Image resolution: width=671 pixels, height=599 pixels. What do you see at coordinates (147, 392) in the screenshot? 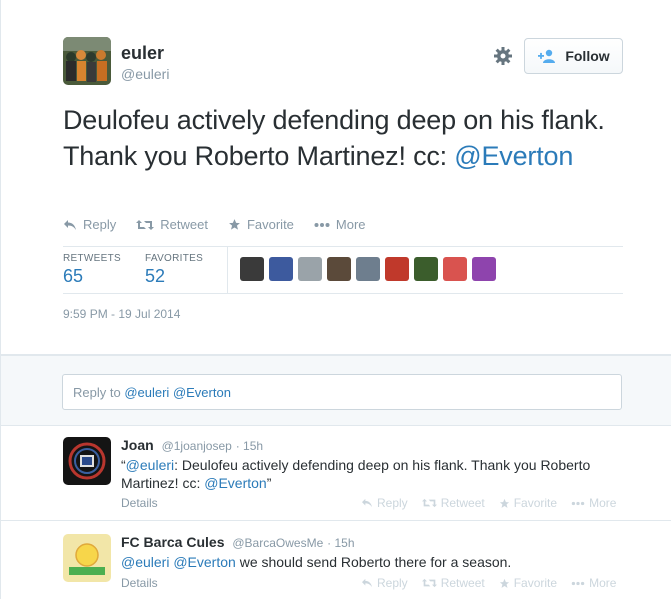
I see `reply-mention-1: @euleri` at bounding box center [147, 392].